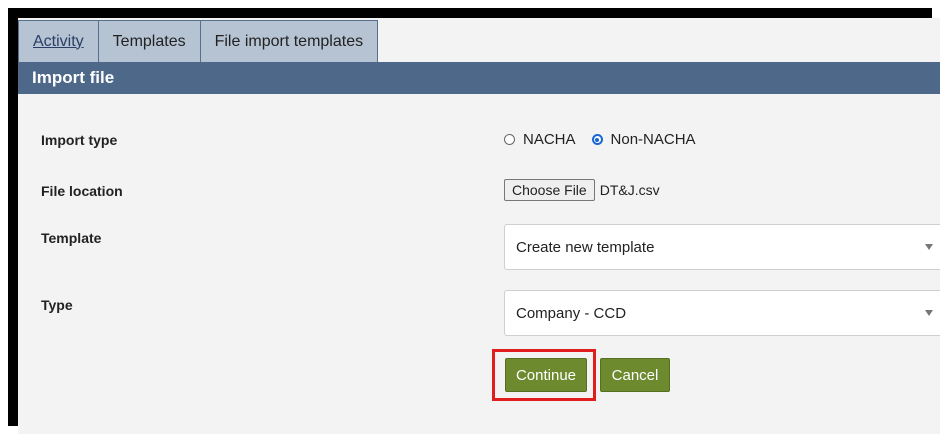 The image size is (940, 434). What do you see at coordinates (509, 139) in the screenshot?
I see `radio-nacha` at bounding box center [509, 139].